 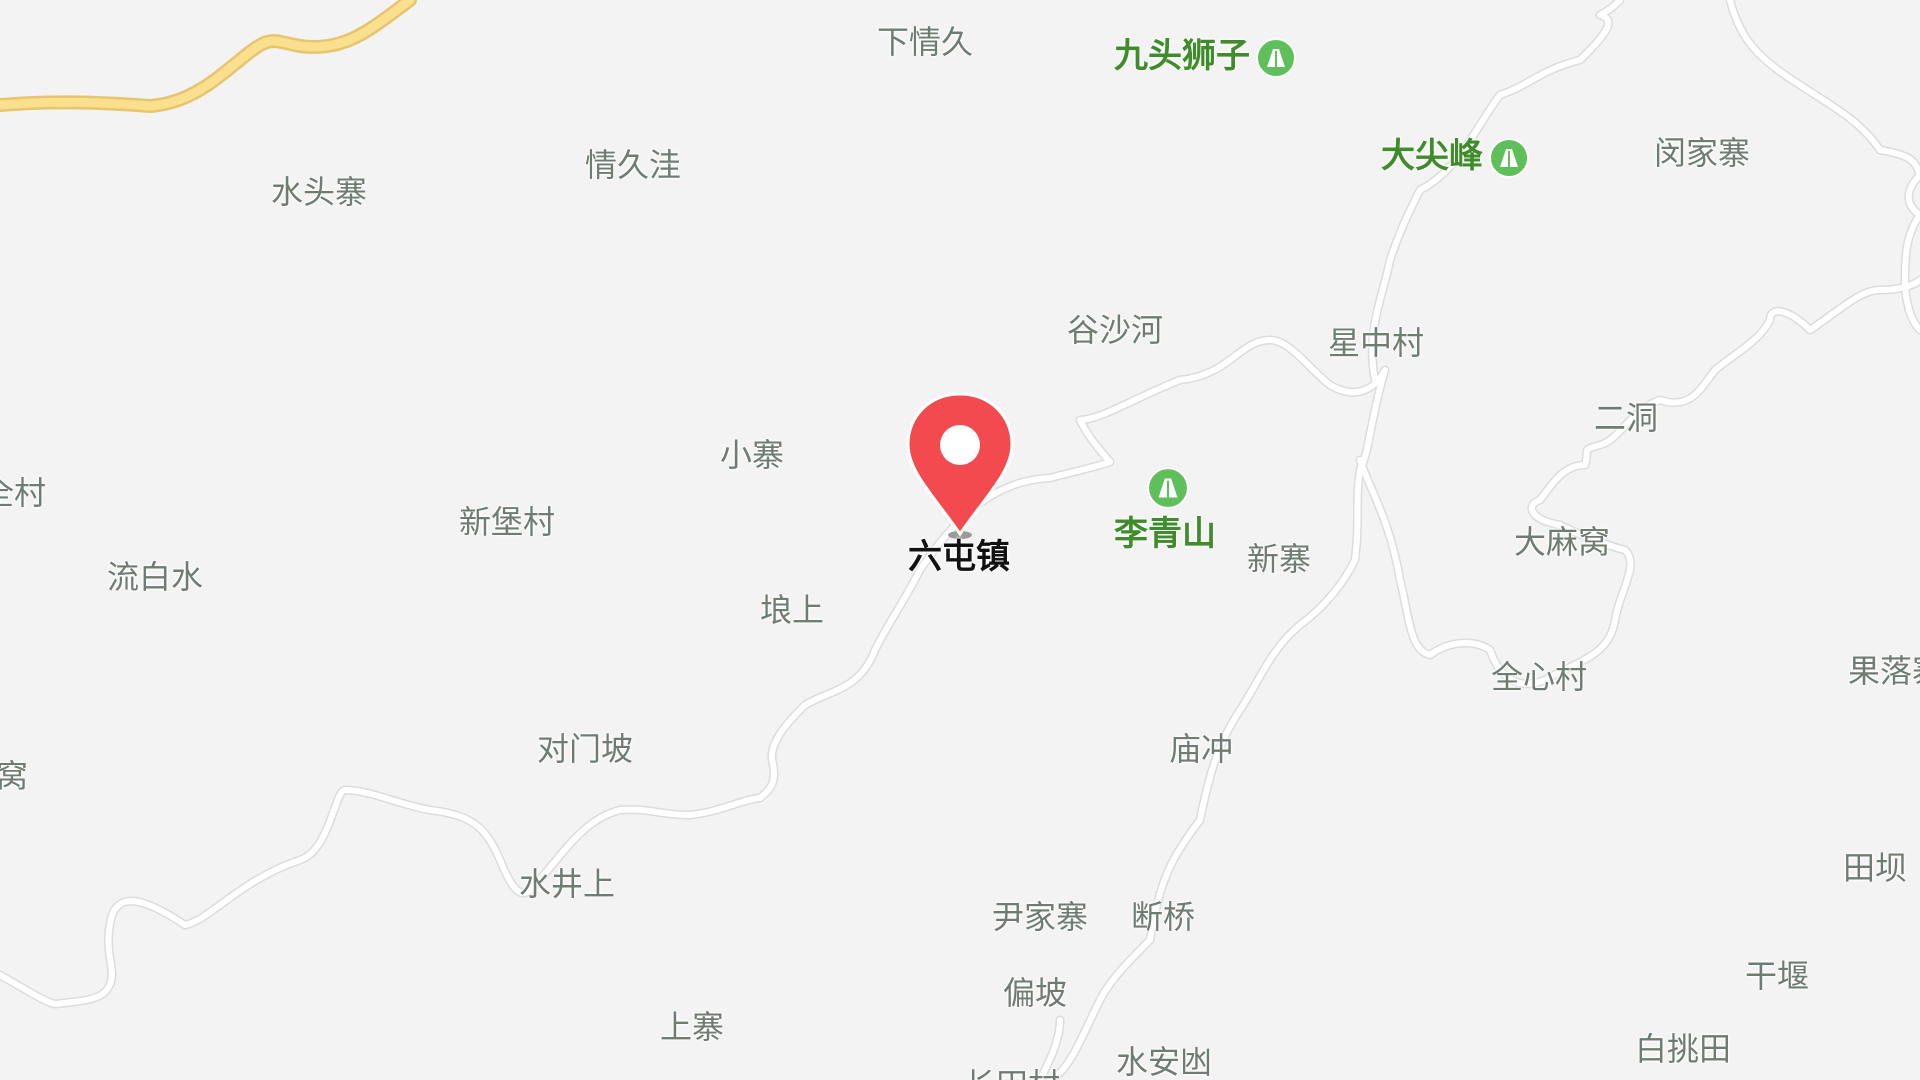 I want to click on peak-name: 九头狮子, so click(x=1182, y=56).